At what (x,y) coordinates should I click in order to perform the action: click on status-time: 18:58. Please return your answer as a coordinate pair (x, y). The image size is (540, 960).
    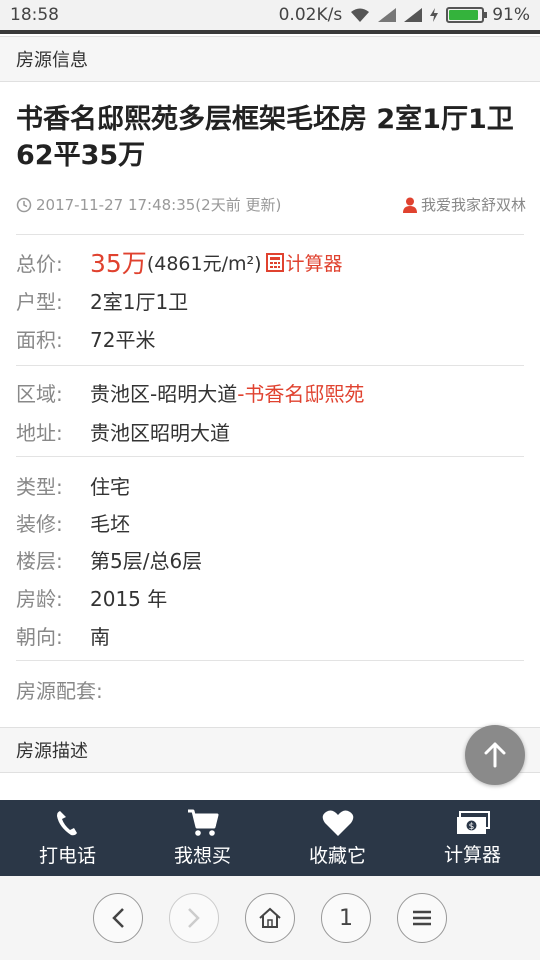
    Looking at the image, I should click on (34, 15).